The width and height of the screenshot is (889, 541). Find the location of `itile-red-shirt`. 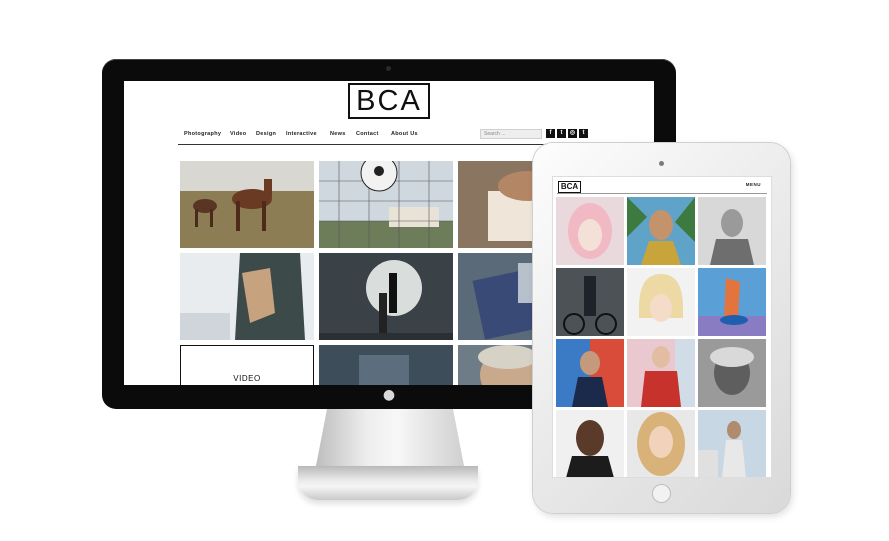

itile-red-shirt is located at coordinates (661, 373).